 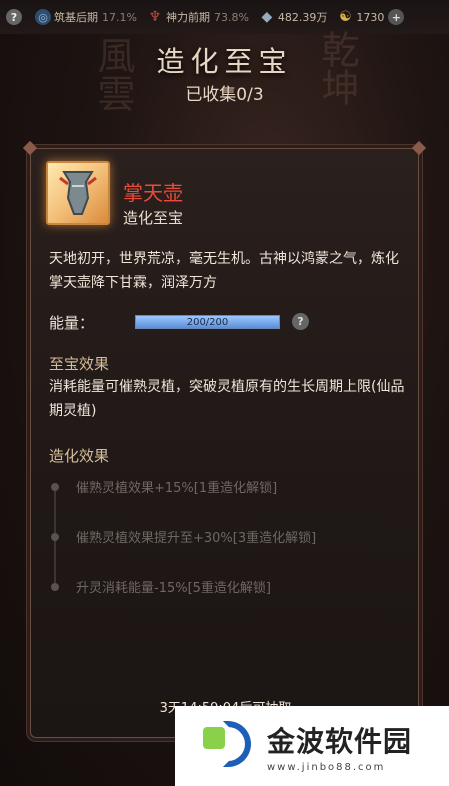 I want to click on realm-label: 筑基后期, so click(x=76, y=17).